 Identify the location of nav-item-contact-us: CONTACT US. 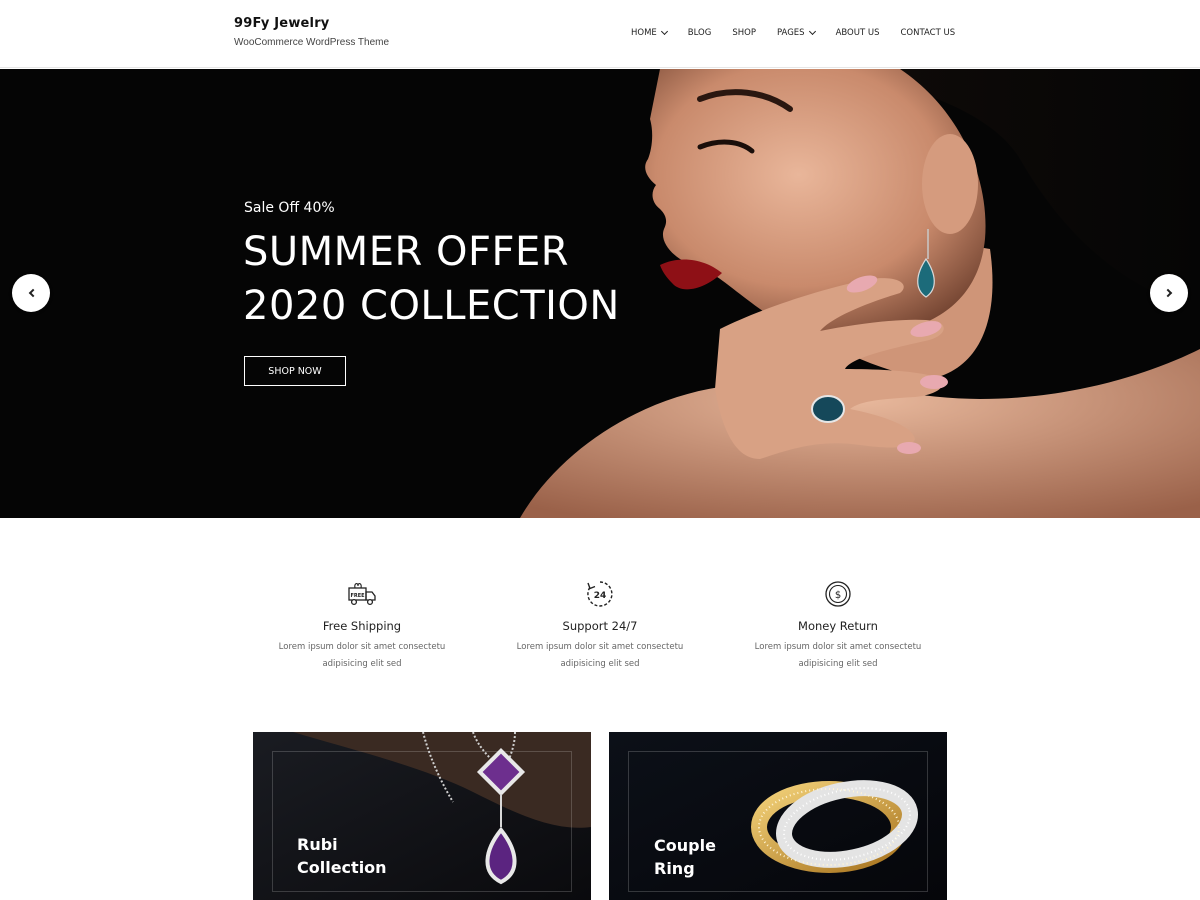
(927, 33).